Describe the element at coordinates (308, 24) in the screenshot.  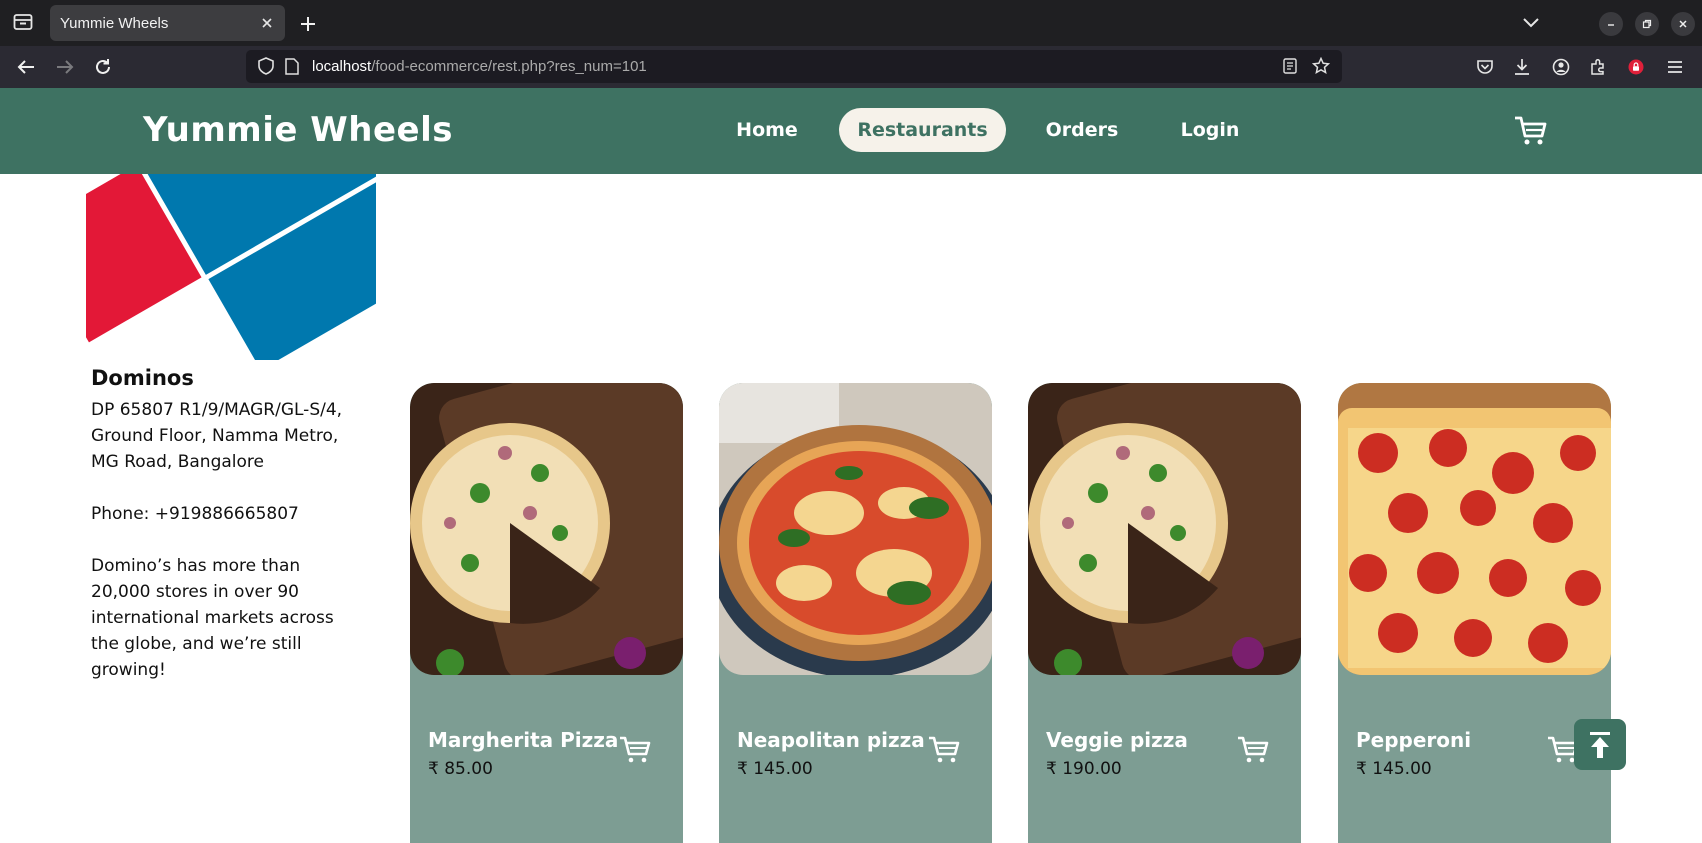
I see `new-tab-icon` at that location.